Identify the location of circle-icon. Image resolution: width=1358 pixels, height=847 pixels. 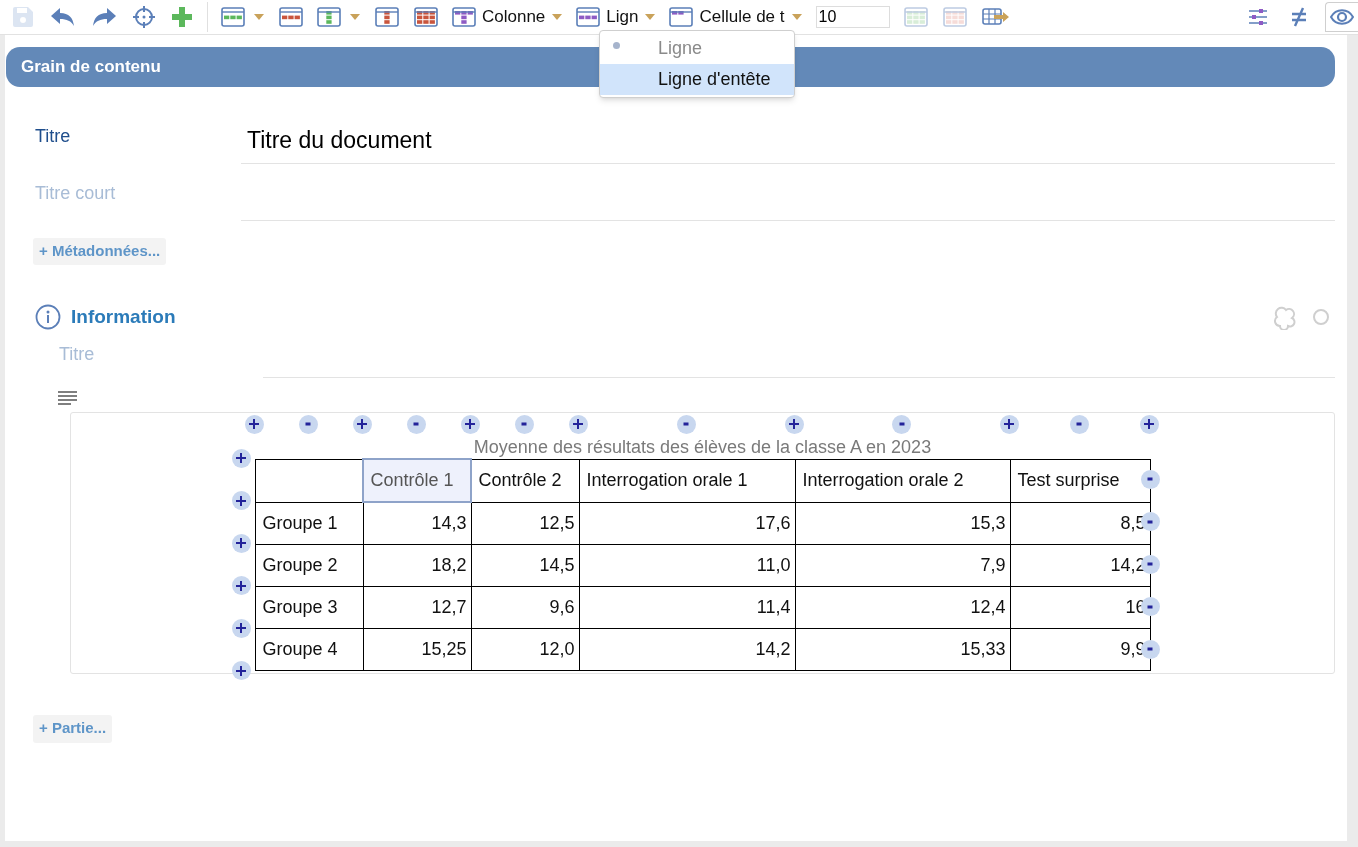
(1321, 317).